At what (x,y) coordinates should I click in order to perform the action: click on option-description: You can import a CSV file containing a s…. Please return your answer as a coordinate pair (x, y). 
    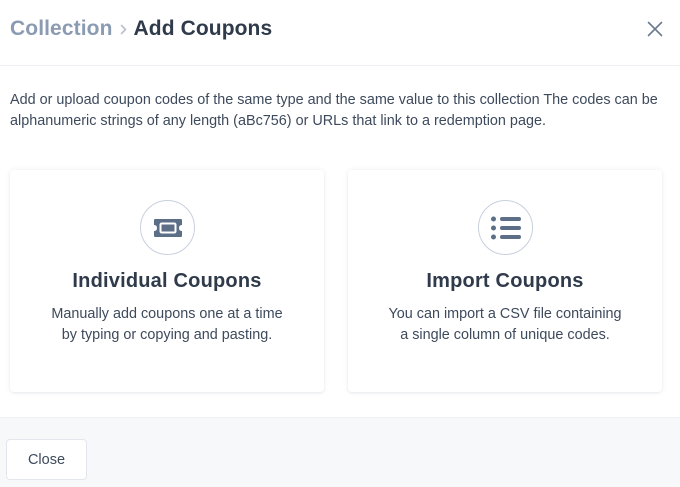
    Looking at the image, I should click on (505, 325).